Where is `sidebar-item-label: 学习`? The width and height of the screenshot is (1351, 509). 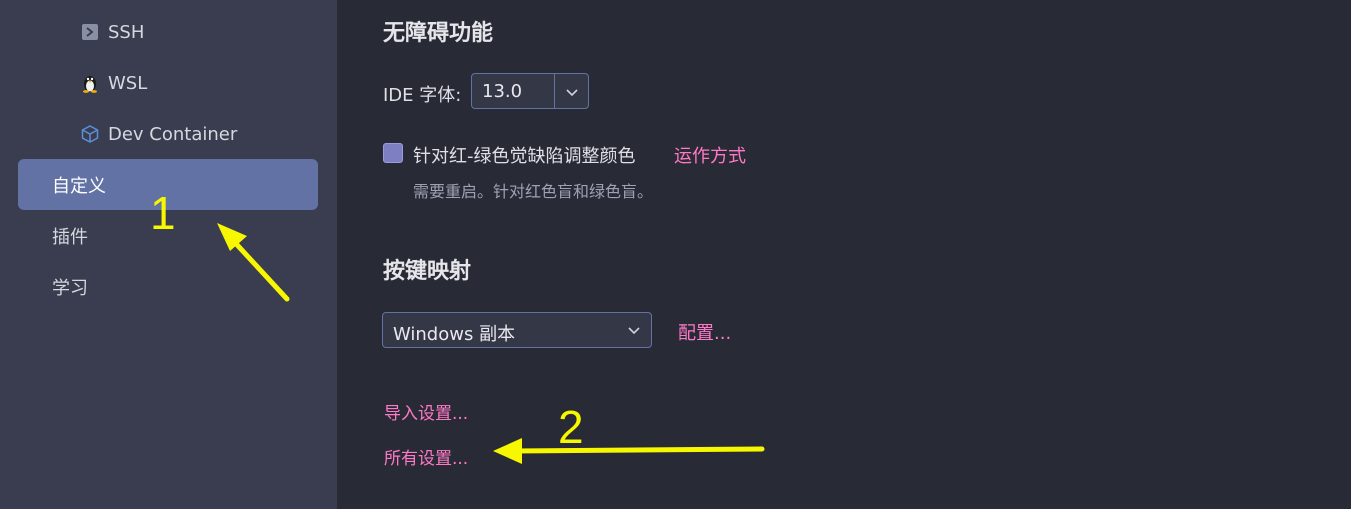
sidebar-item-label: 学习 is located at coordinates (70, 288).